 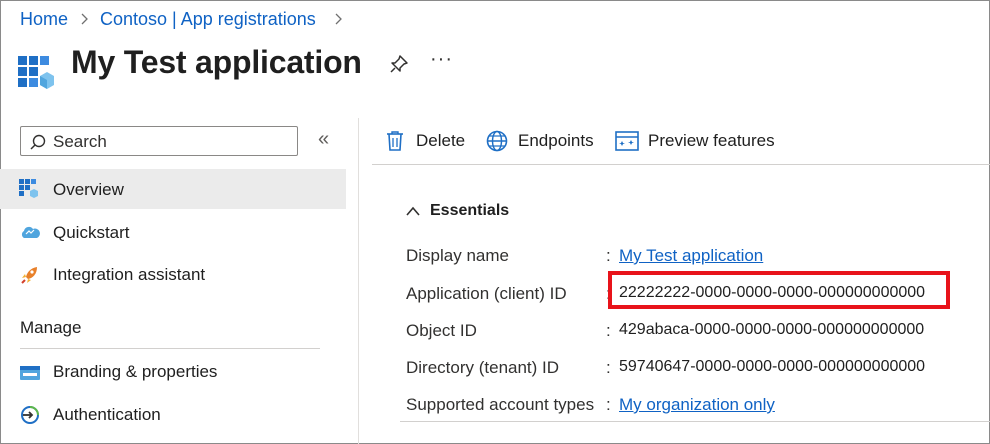 What do you see at coordinates (173, 189) in the screenshot?
I see `sidebar-item-overview: Overview` at bounding box center [173, 189].